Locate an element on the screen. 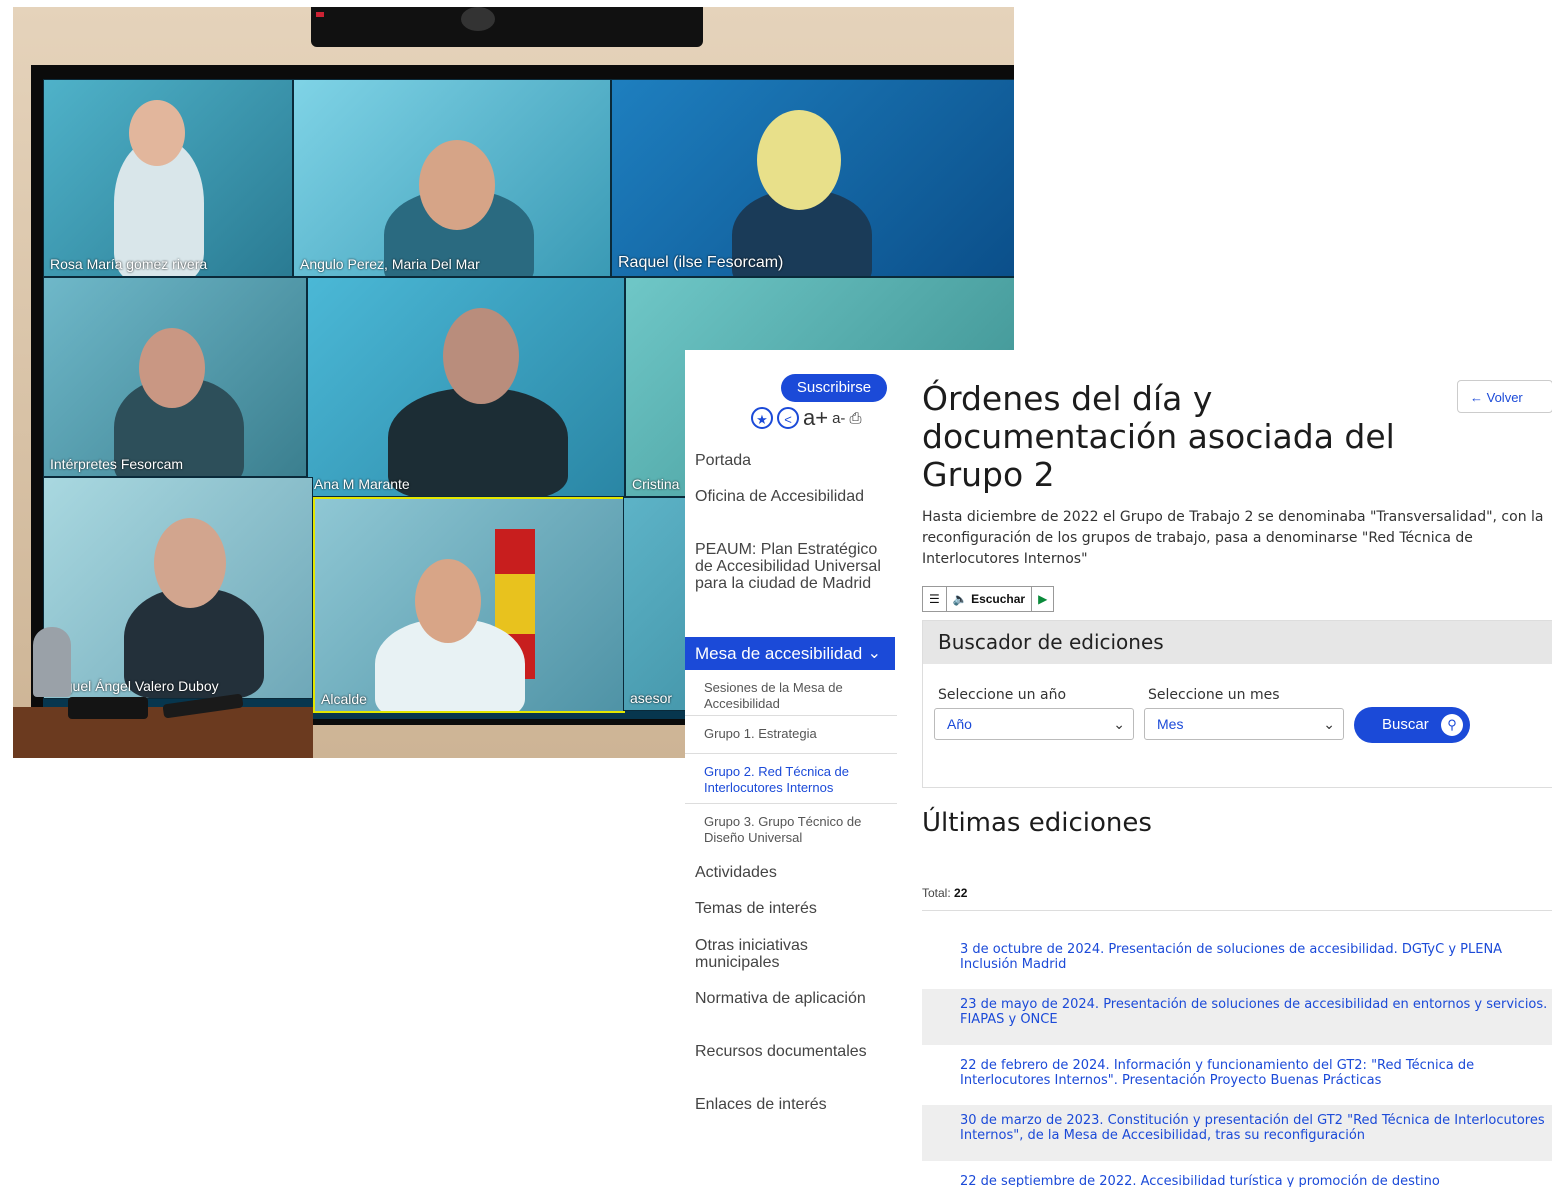 This screenshot has height=1187, width=1552. soundbar is located at coordinates (507, 27).